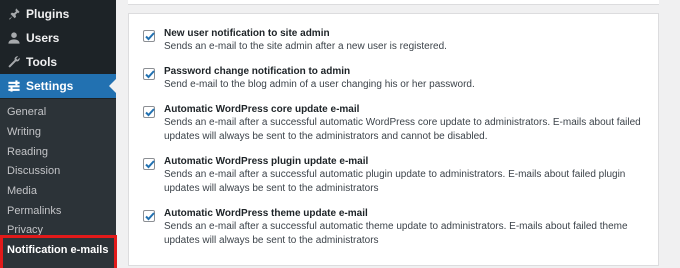 The image size is (680, 268). What do you see at coordinates (50, 86) in the screenshot?
I see `menu-label: Settings` at bounding box center [50, 86].